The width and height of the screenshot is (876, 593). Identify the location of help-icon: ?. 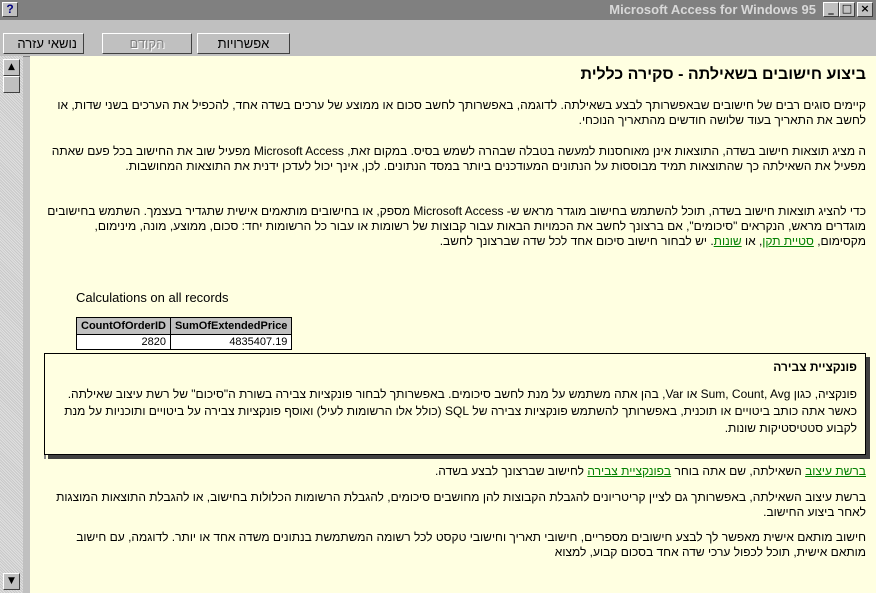
(10, 9).